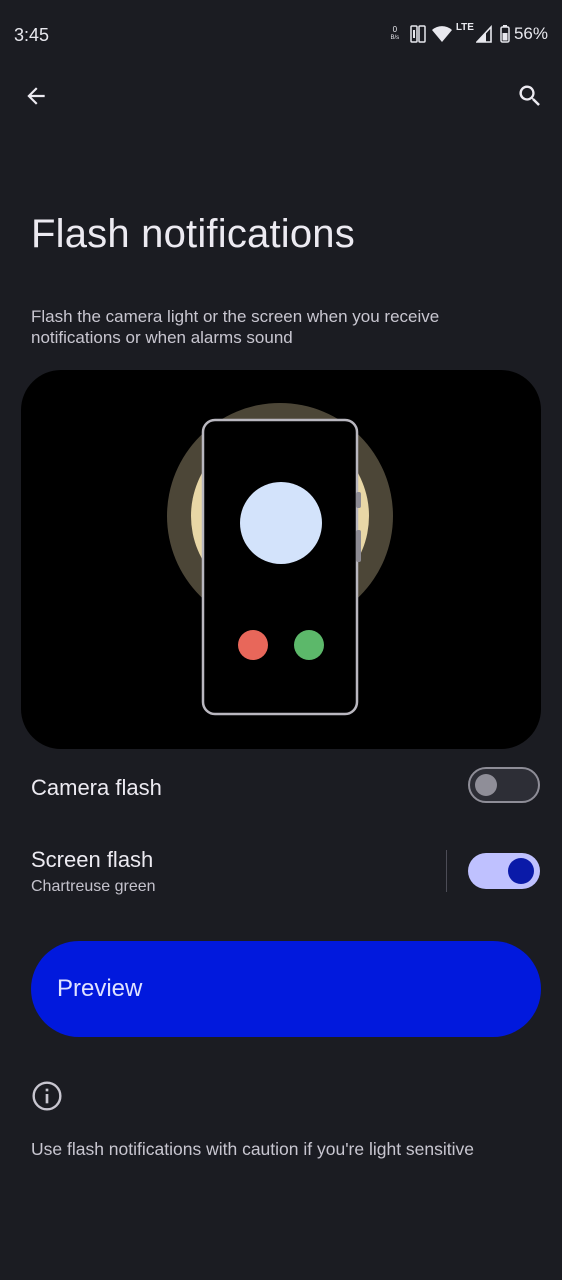  Describe the element at coordinates (446, 871) in the screenshot. I see `row-divider` at that location.